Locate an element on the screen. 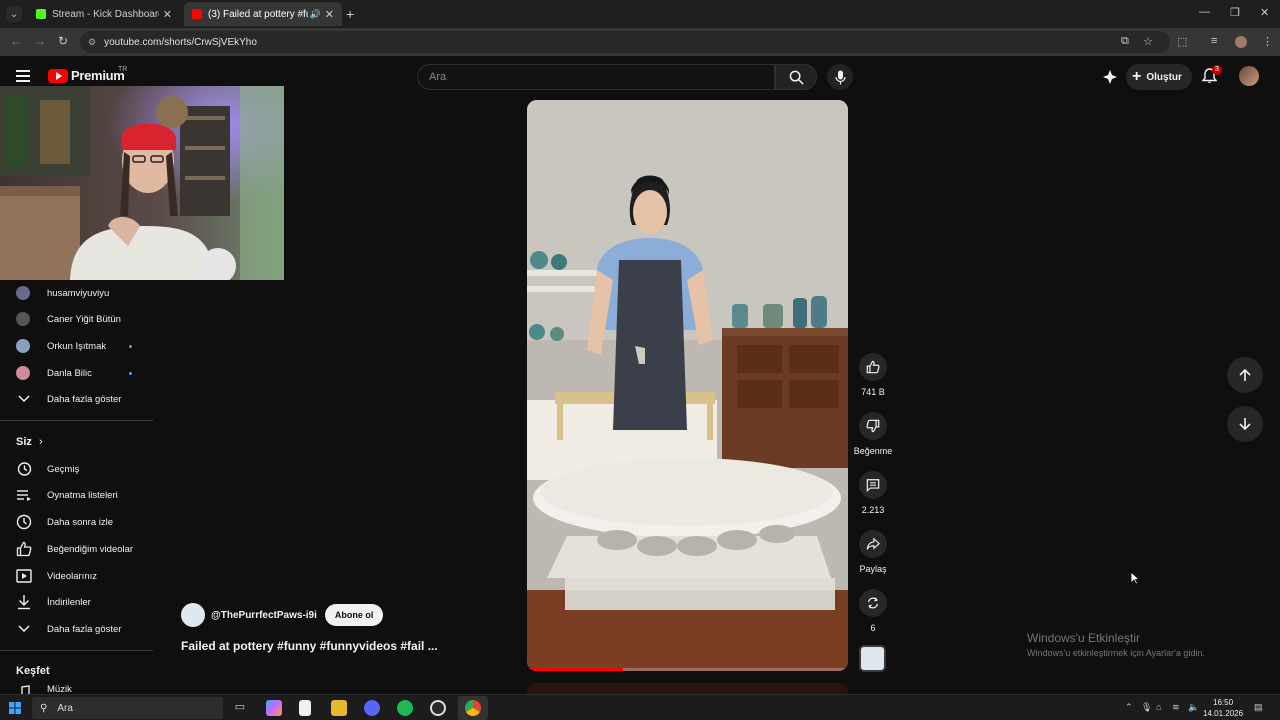  sidebar-item-history: Geçmiş is located at coordinates (76, 469).